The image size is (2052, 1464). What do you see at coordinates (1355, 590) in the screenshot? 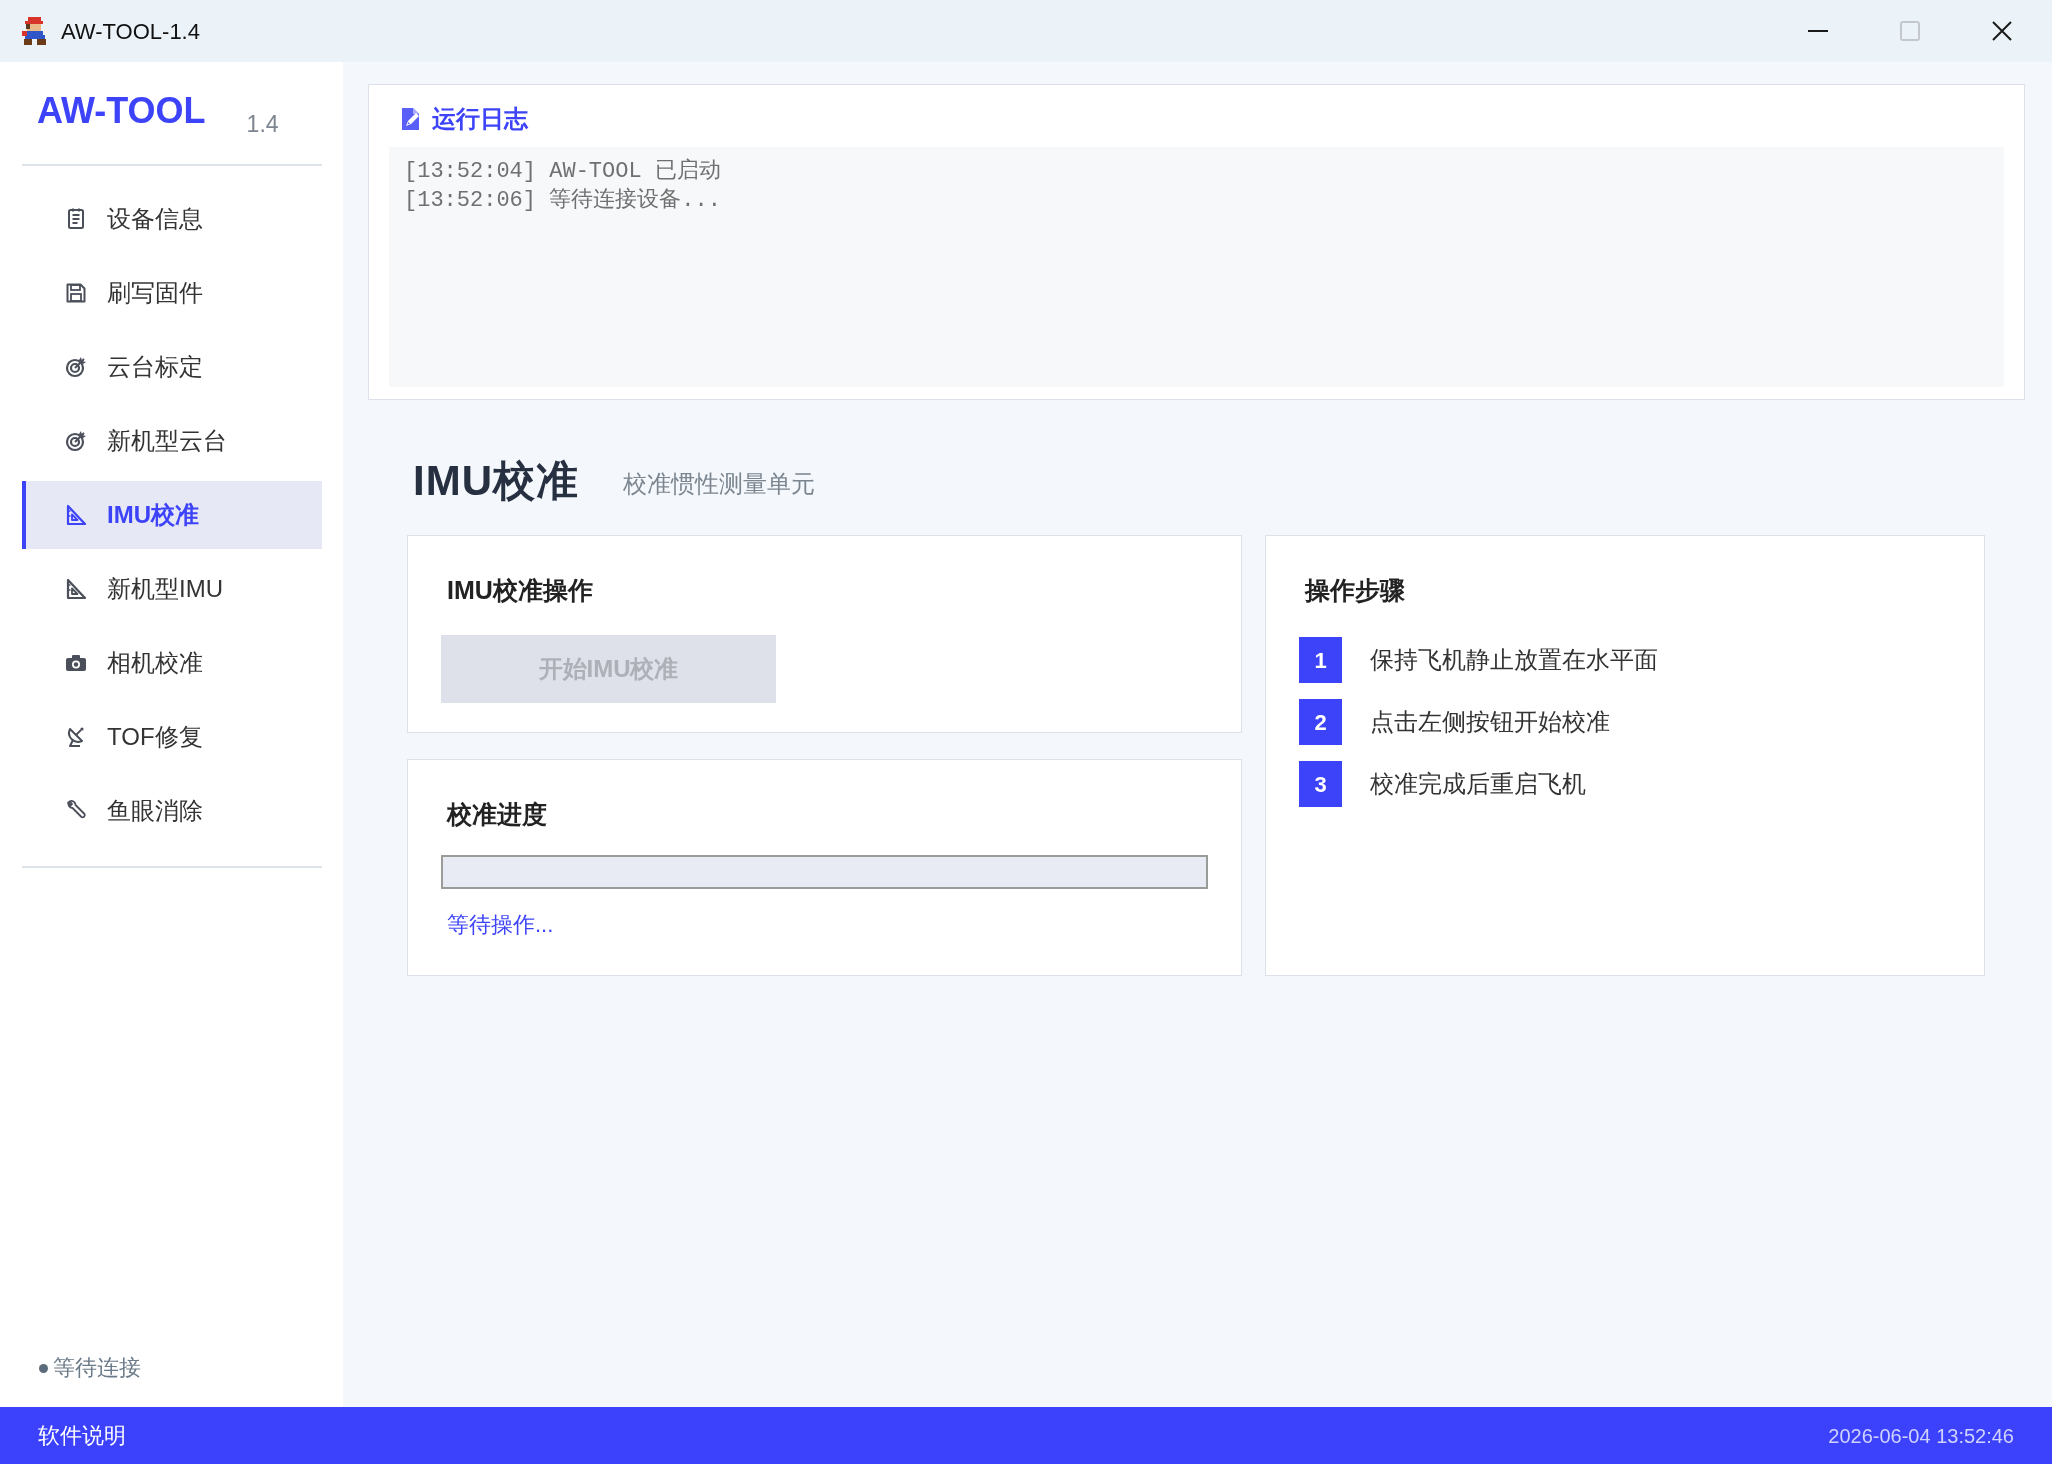
I see `card-title: 操作步骤` at bounding box center [1355, 590].